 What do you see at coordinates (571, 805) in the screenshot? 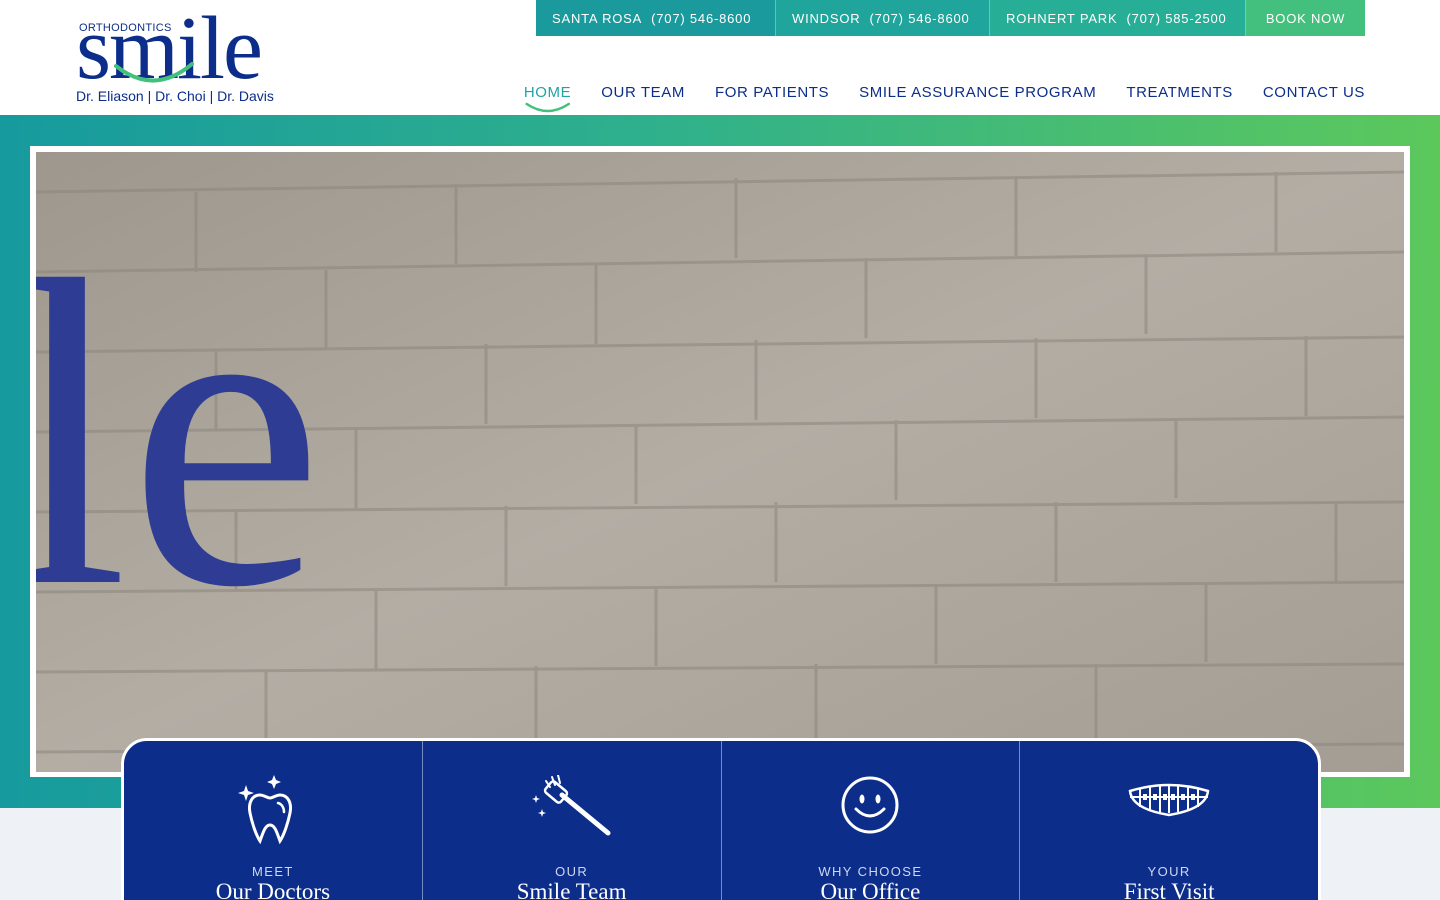
I see `toothbrush-icon` at bounding box center [571, 805].